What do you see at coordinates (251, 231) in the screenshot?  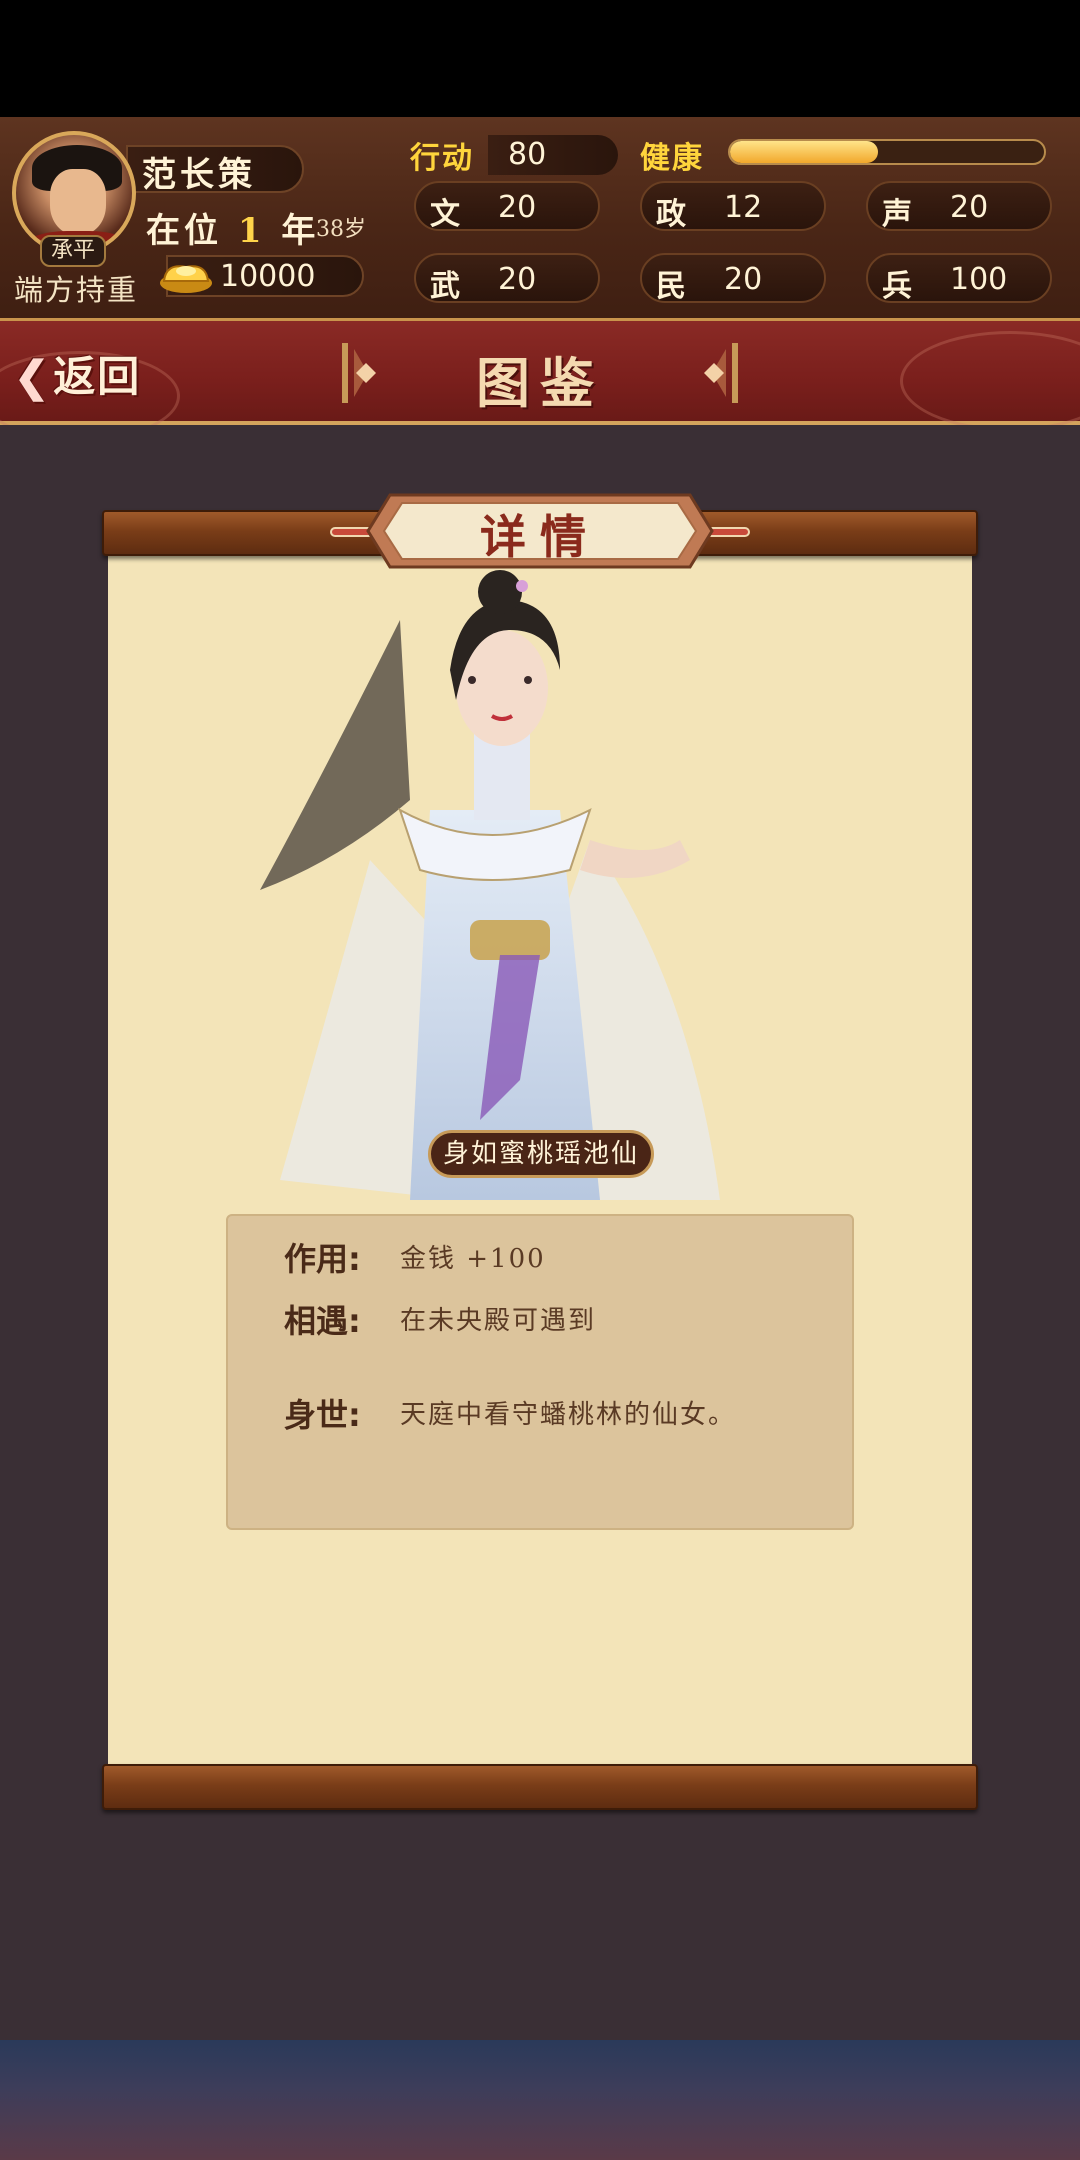 I see `reign-years: 1` at bounding box center [251, 231].